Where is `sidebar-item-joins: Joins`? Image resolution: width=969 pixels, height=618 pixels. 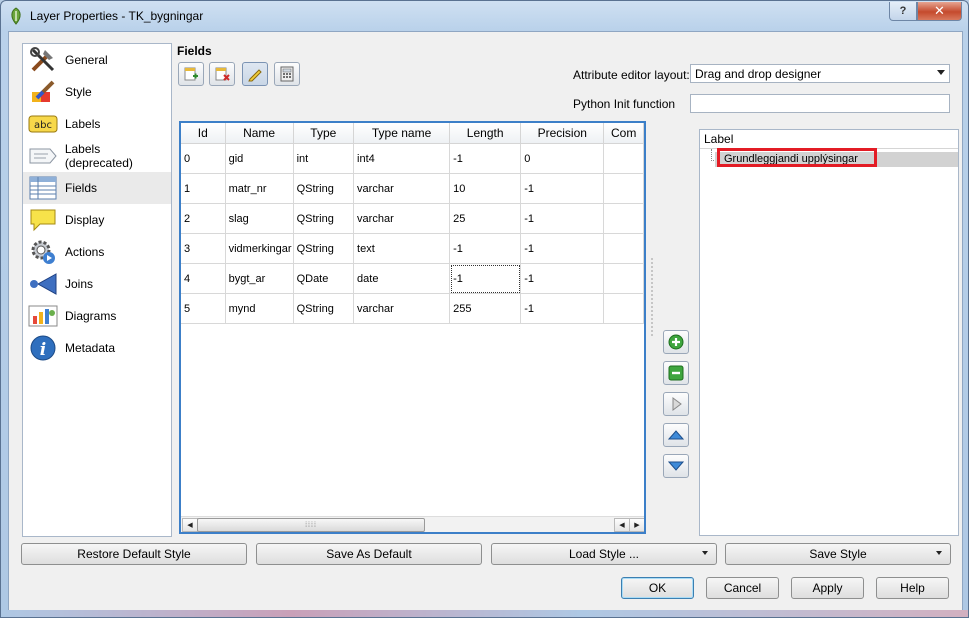
sidebar-item-joins: Joins is located at coordinates (97, 284).